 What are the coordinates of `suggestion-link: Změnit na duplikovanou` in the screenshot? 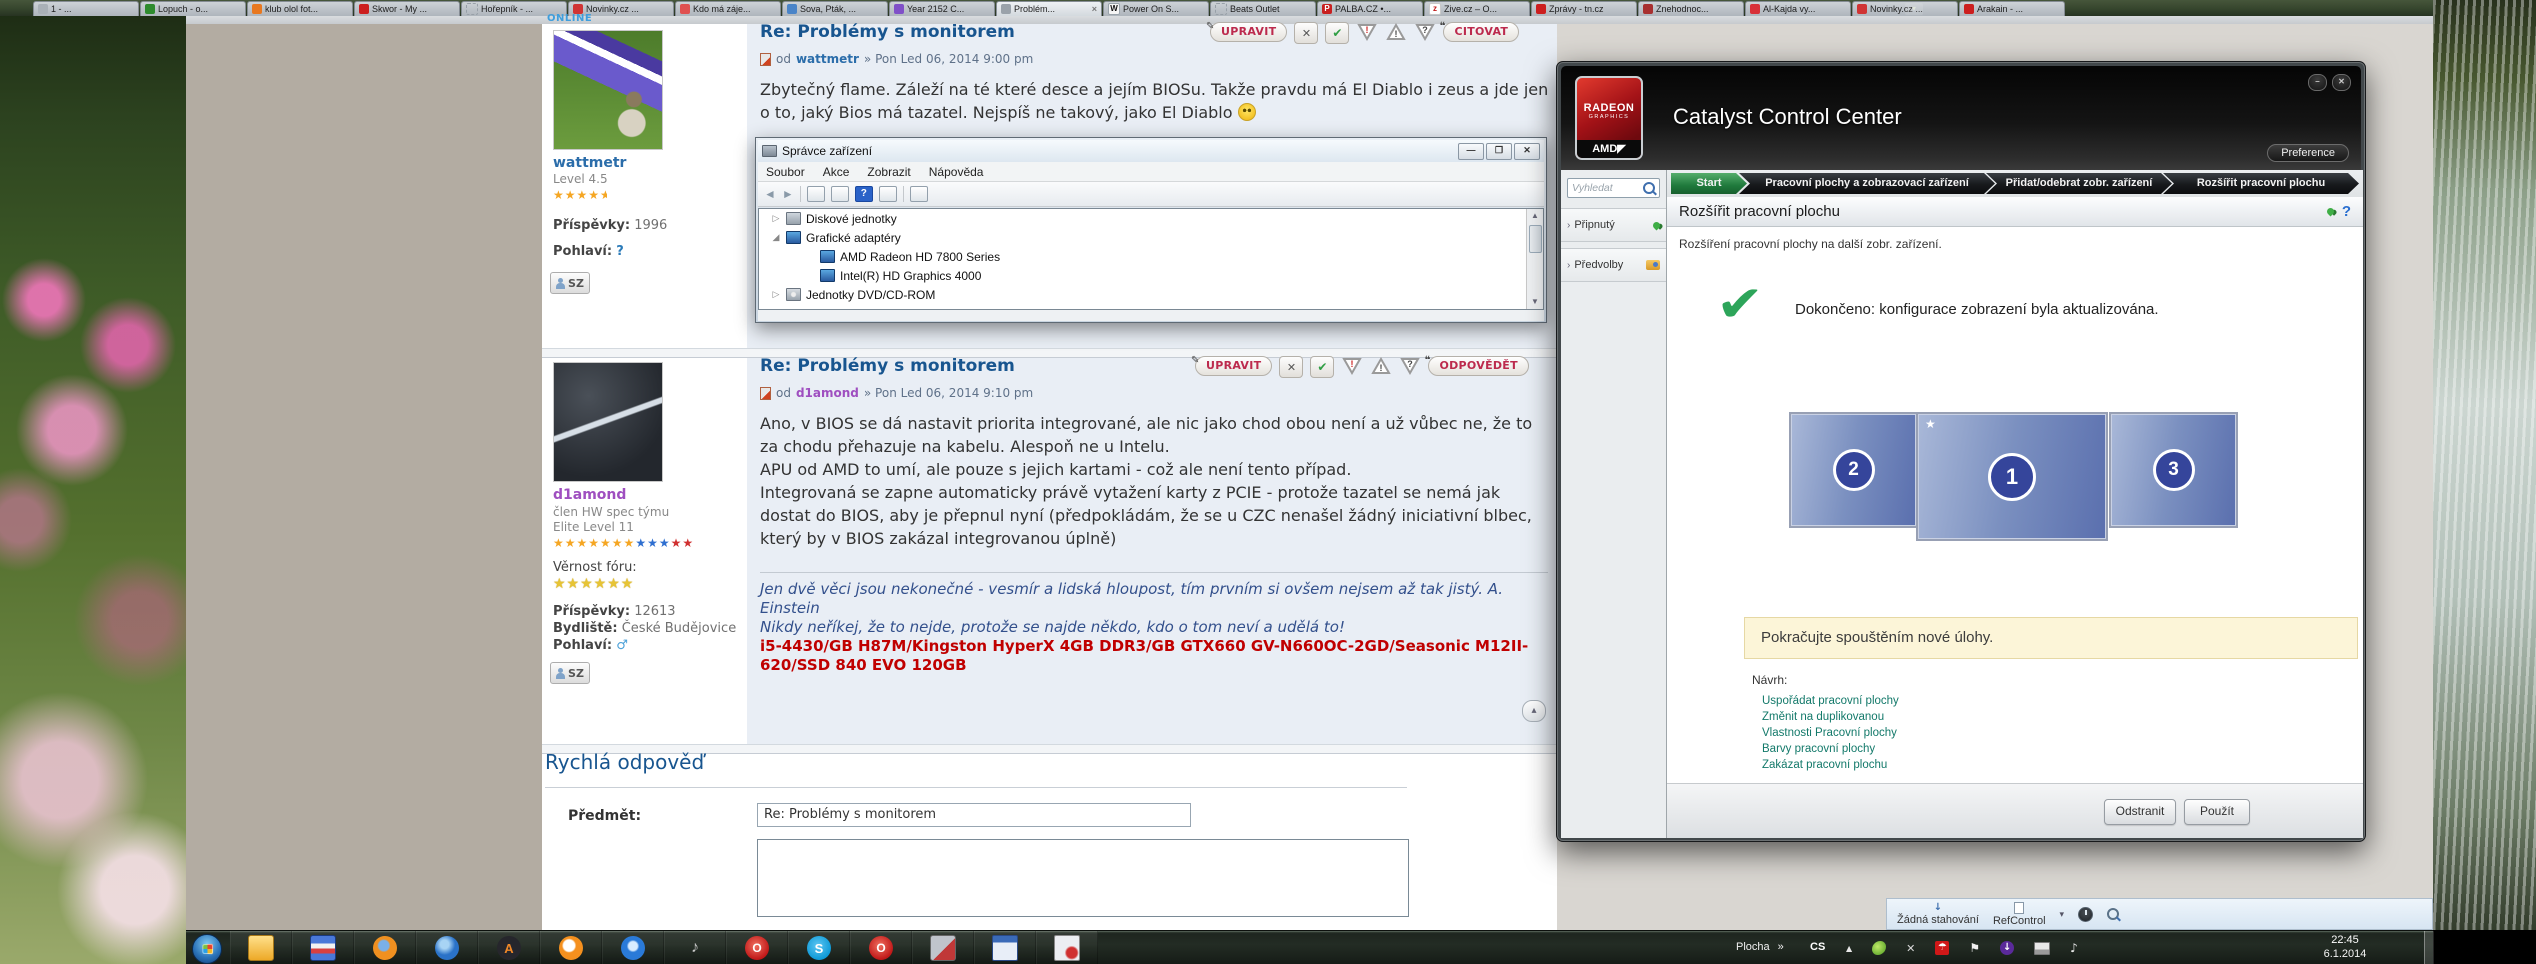 It's located at (1830, 717).